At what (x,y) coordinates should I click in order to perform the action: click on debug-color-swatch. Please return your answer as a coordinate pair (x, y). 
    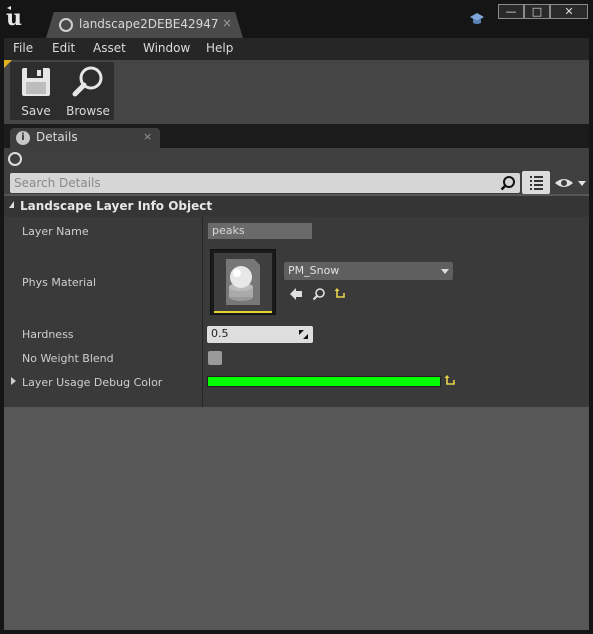
    Looking at the image, I should click on (324, 381).